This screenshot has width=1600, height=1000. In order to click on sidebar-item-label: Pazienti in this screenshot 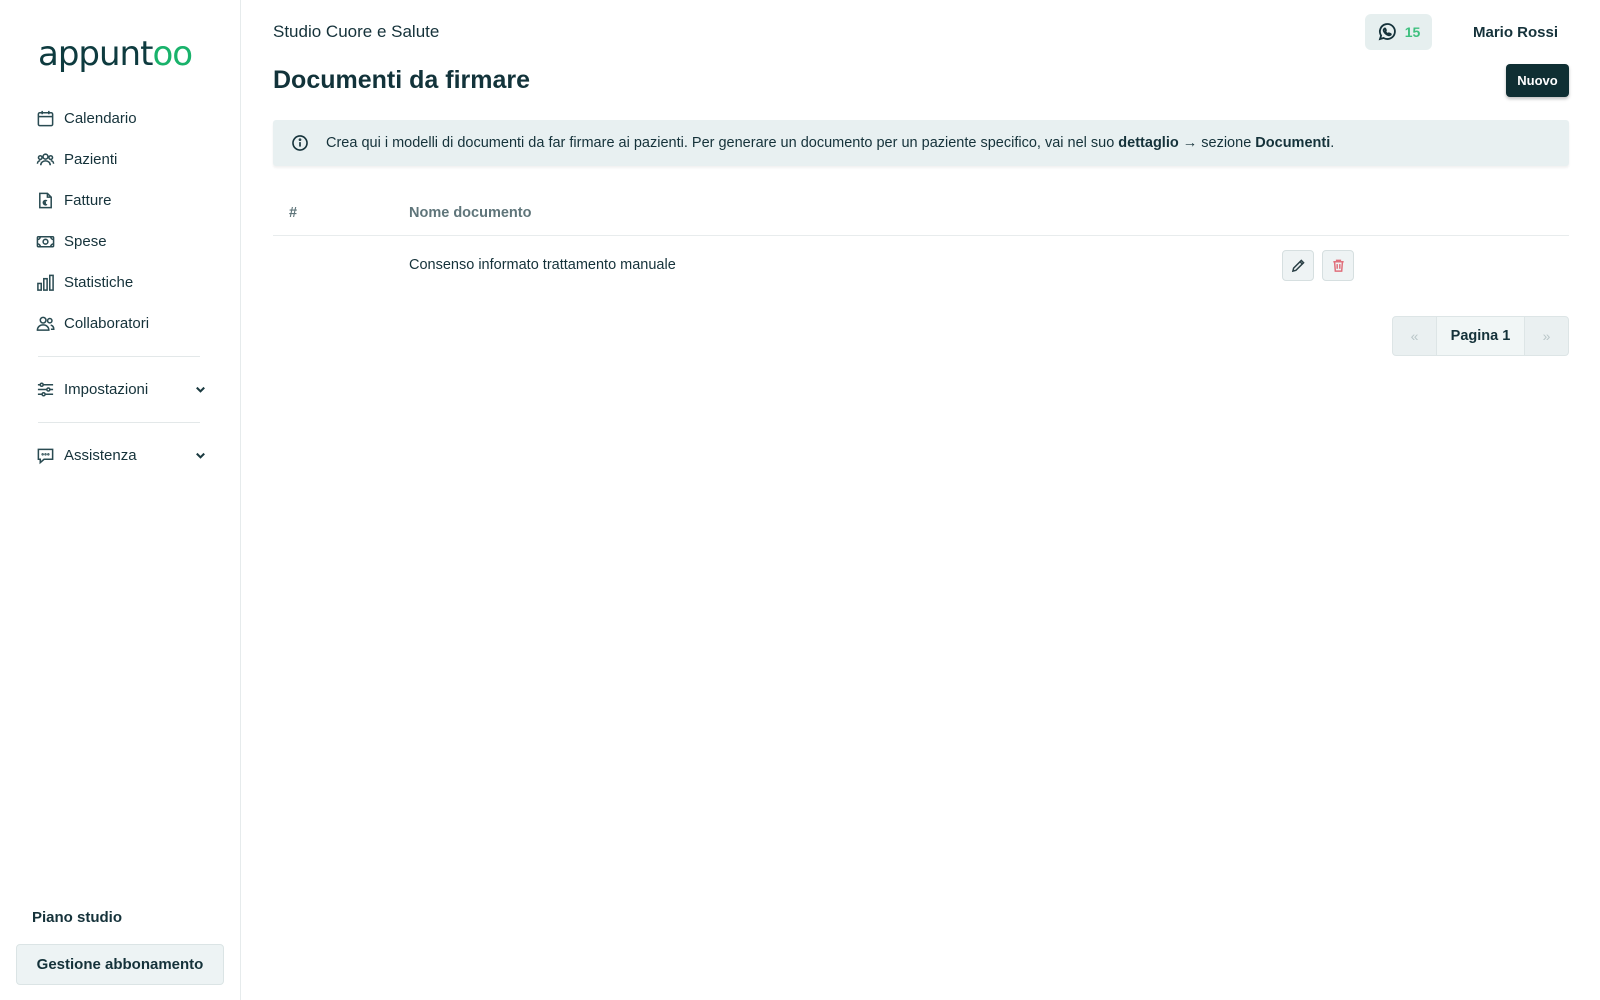, I will do `click(91, 159)`.